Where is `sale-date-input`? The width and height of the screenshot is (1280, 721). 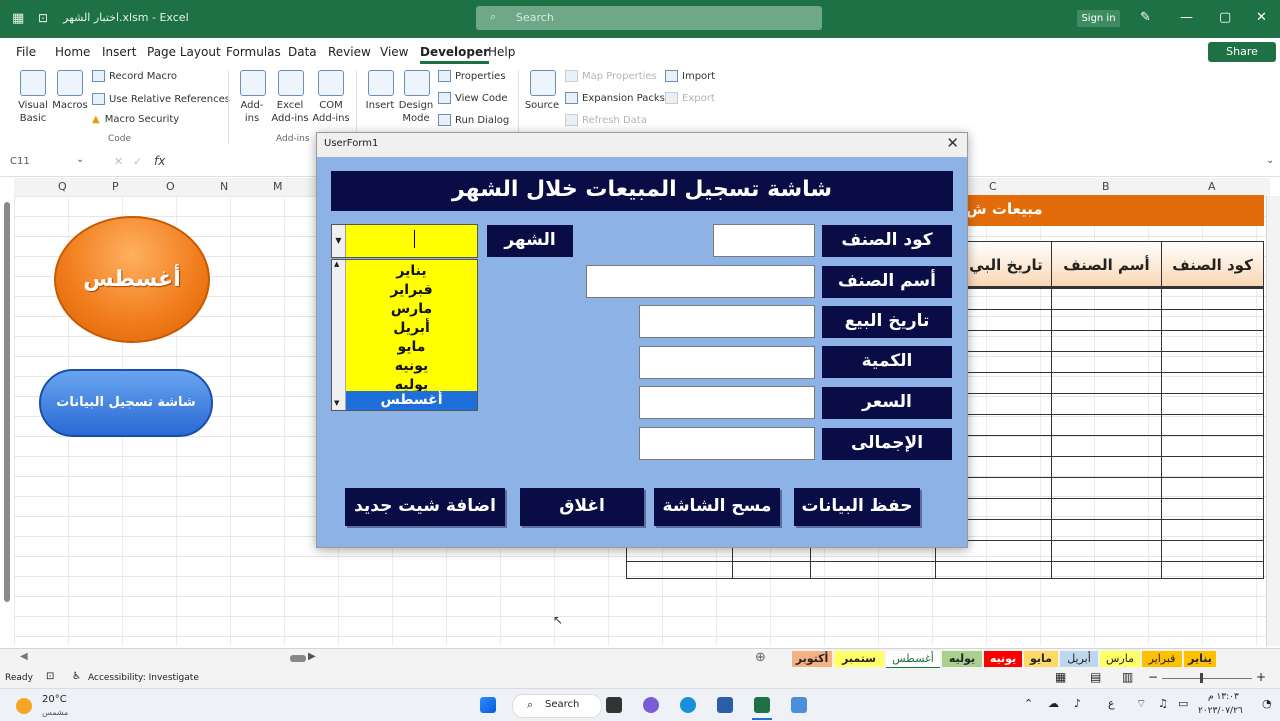 sale-date-input is located at coordinates (727, 321).